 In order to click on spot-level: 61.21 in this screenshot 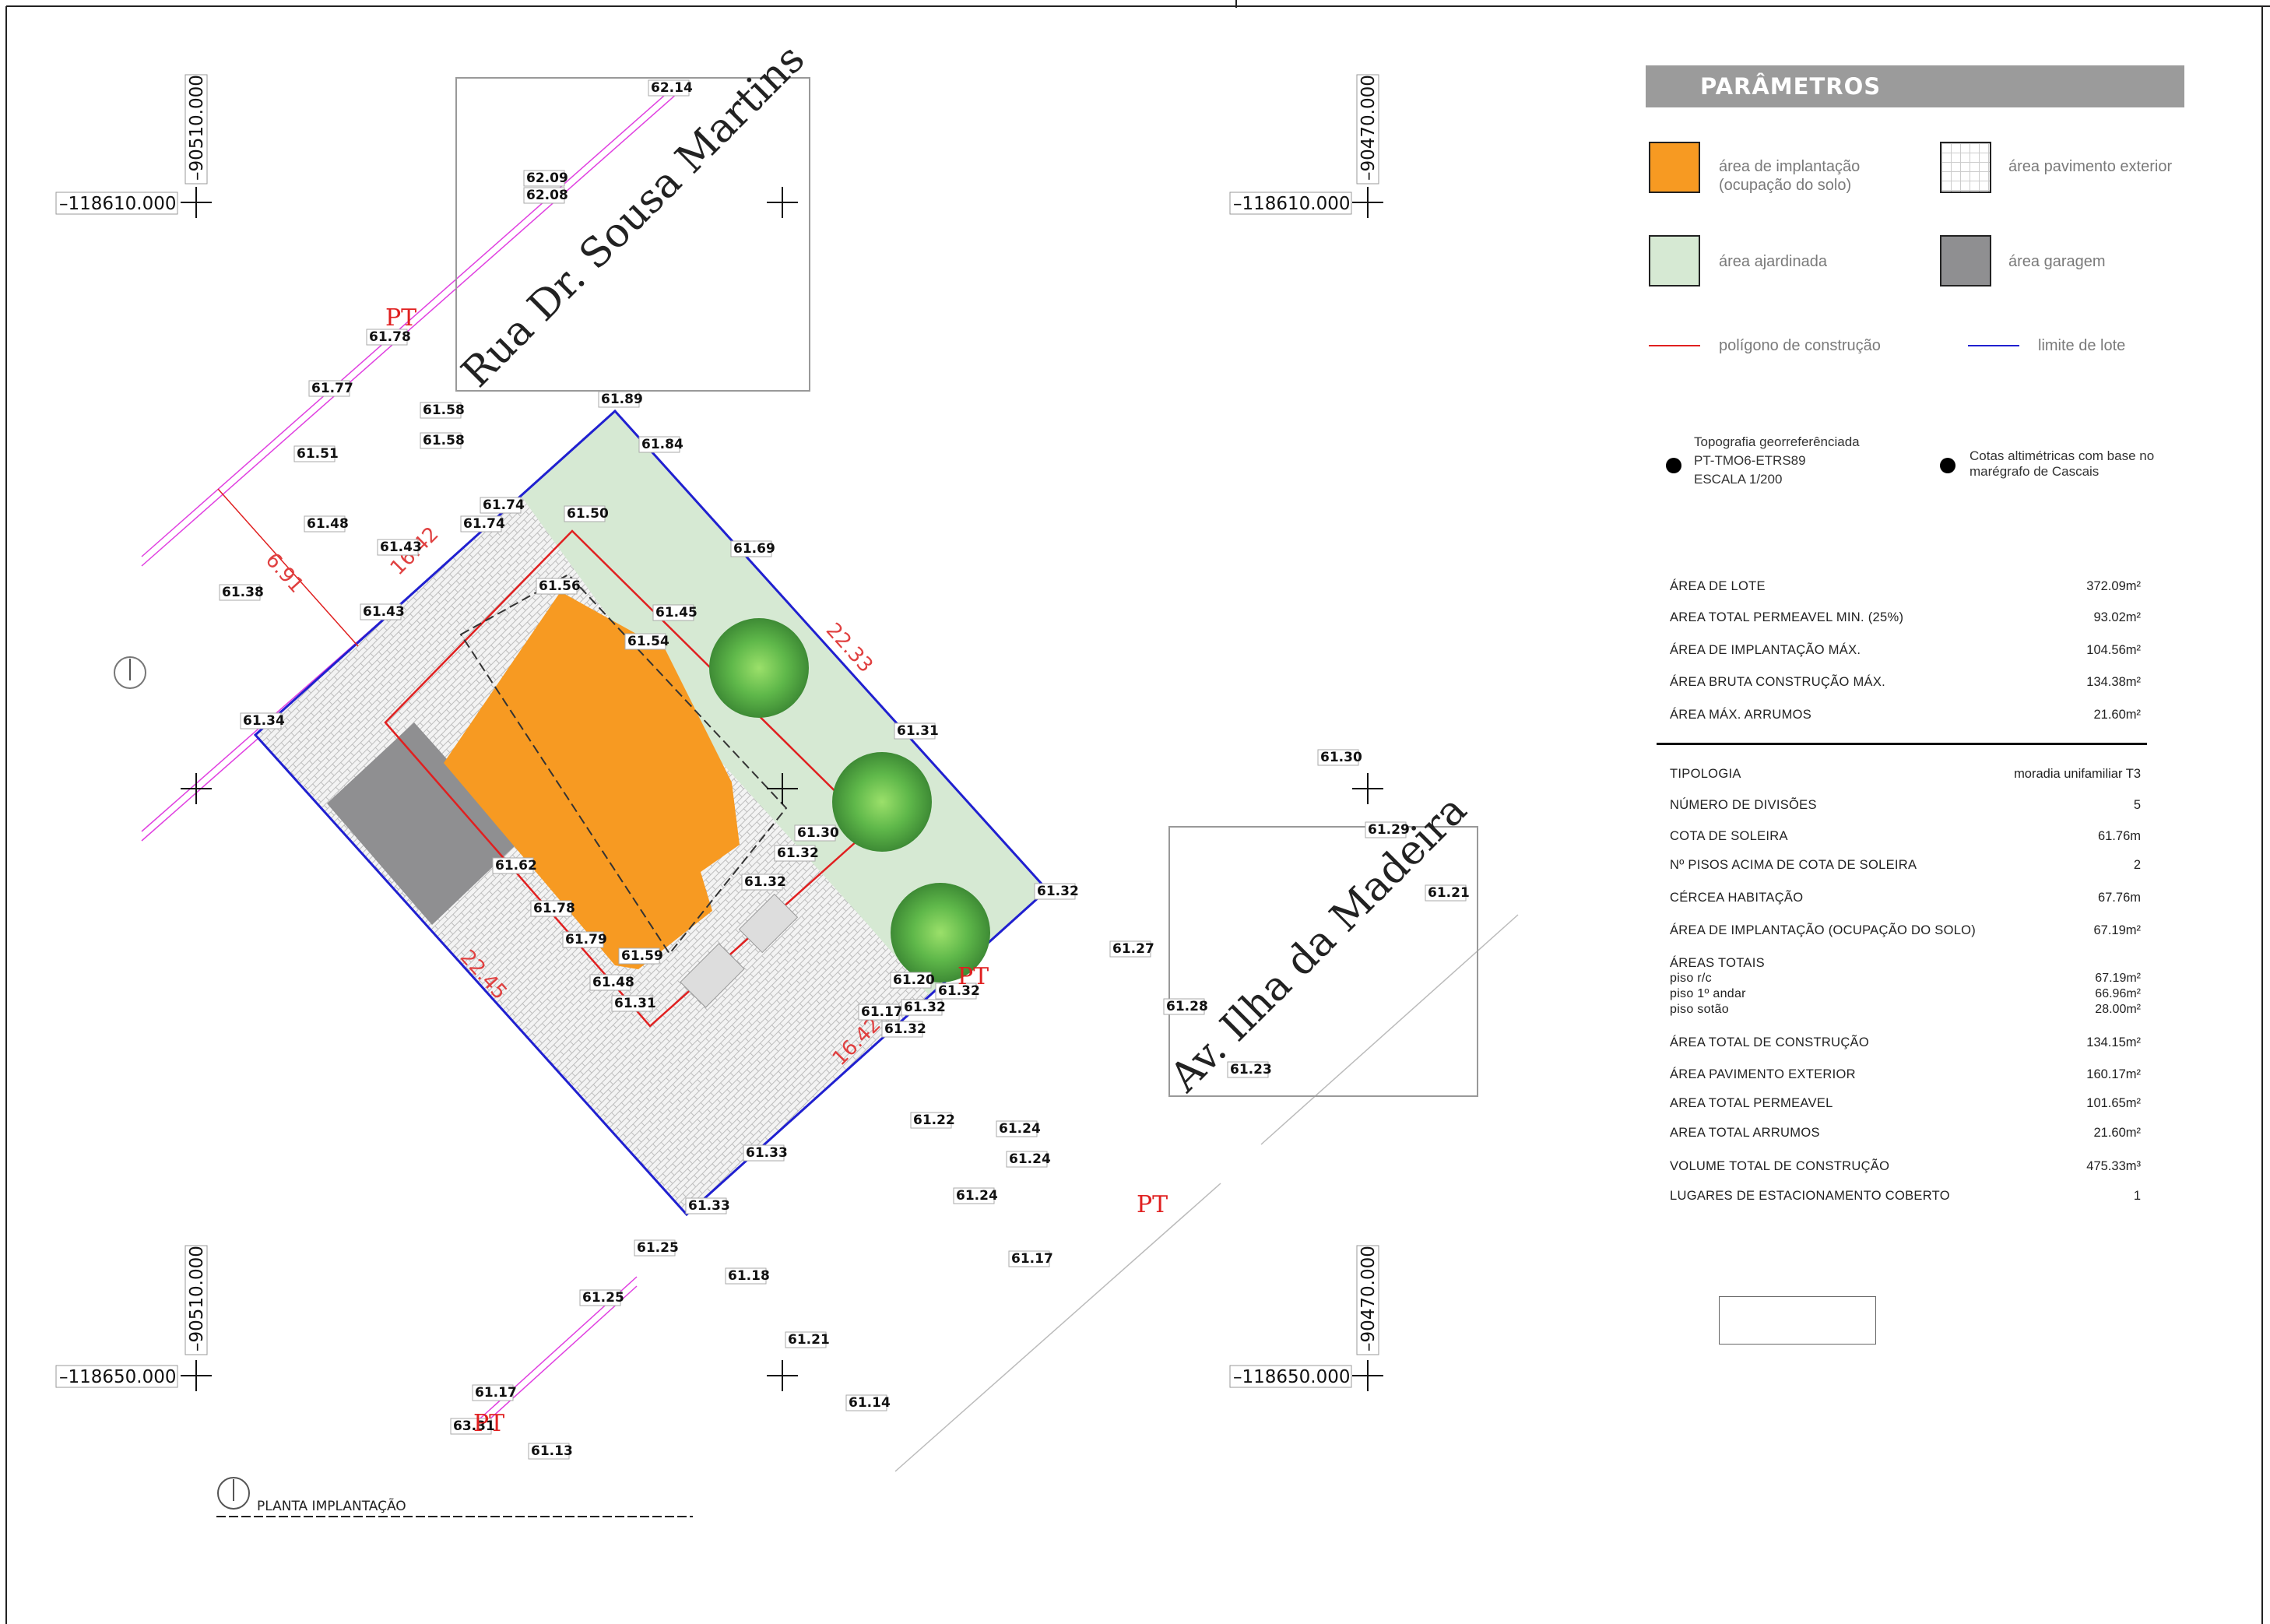, I will do `click(1447, 893)`.